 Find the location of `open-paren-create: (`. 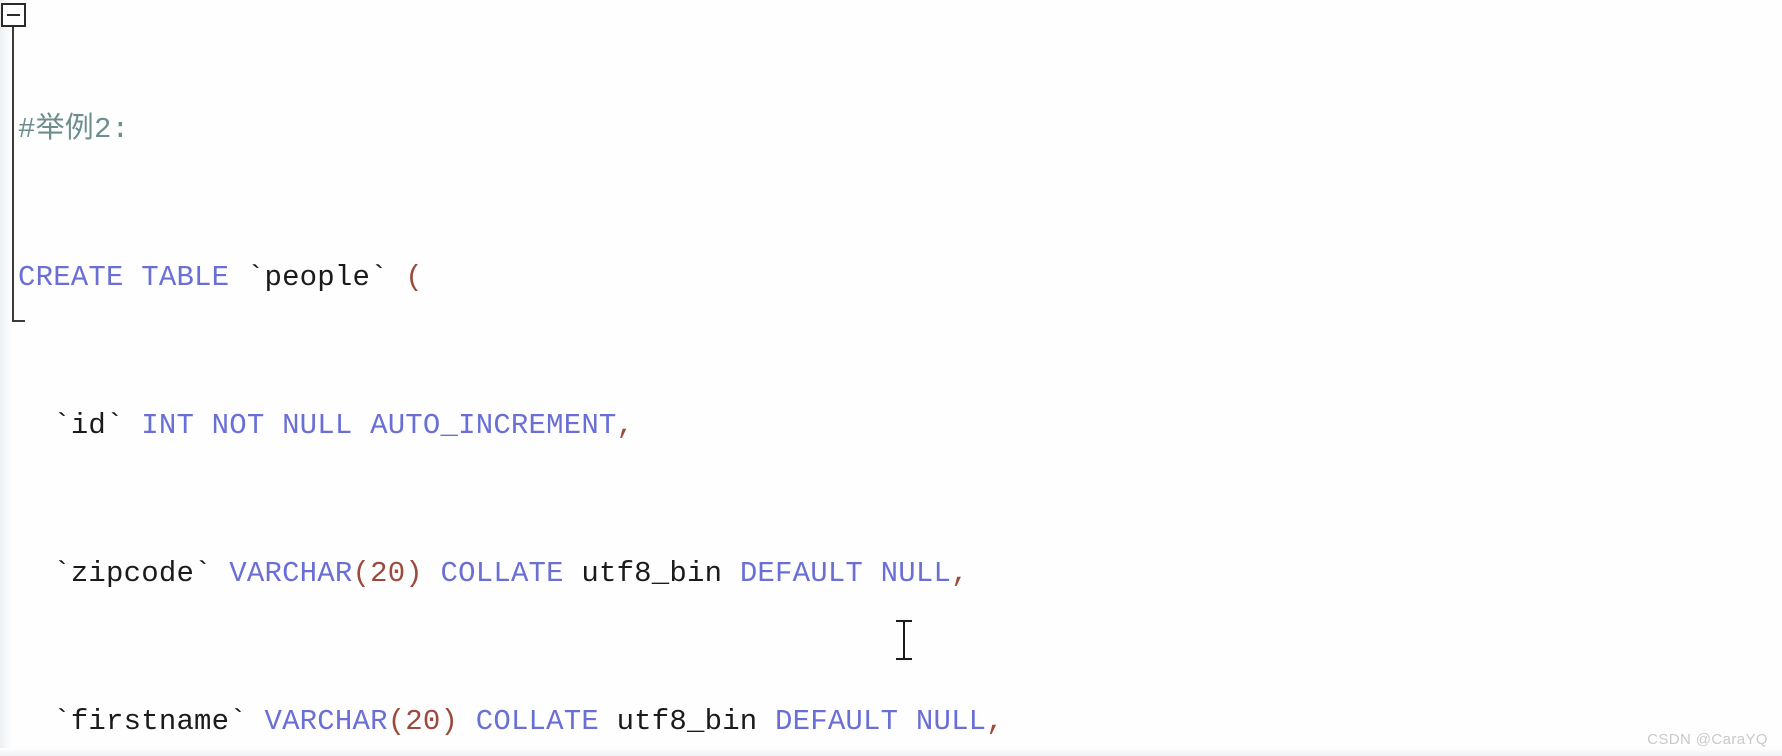

open-paren-create: ( is located at coordinates (414, 277).